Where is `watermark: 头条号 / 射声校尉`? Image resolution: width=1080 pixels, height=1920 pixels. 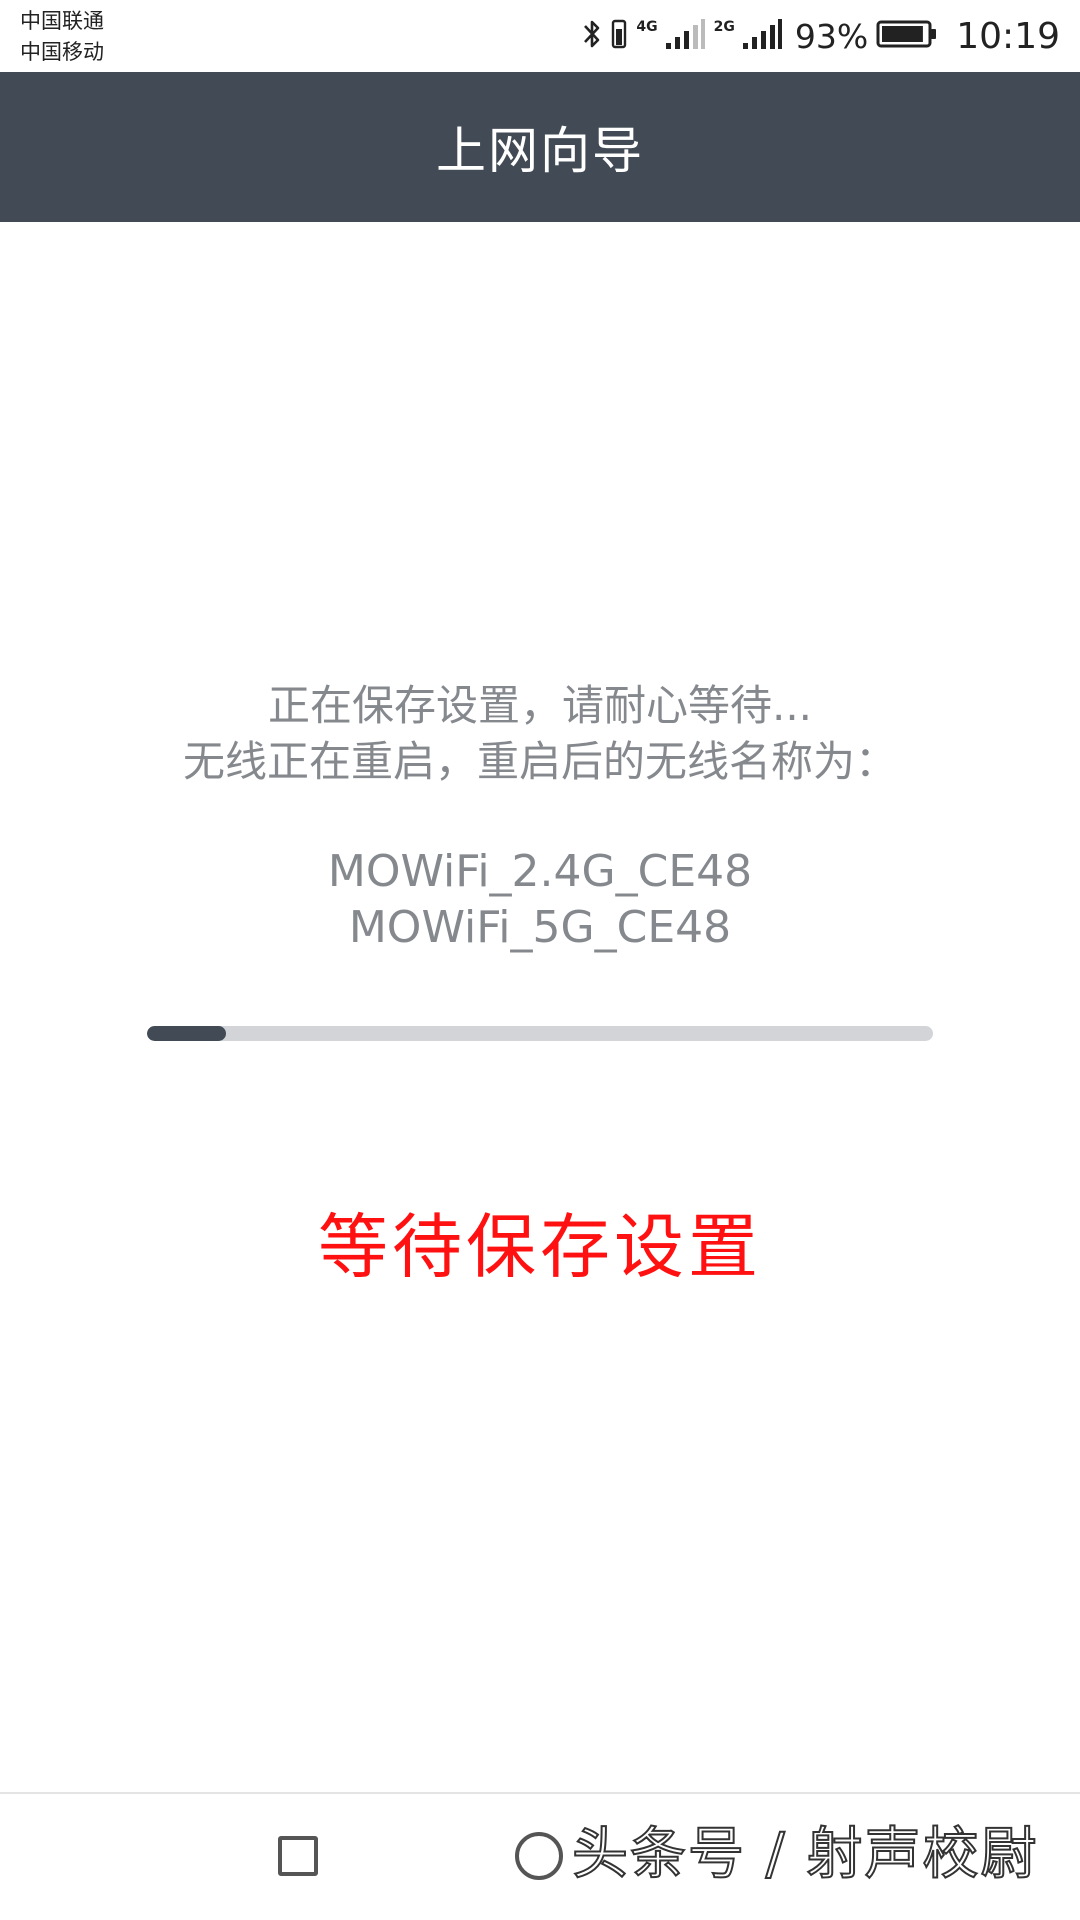 watermark: 头条号 / 射声校尉 is located at coordinates (805, 1854).